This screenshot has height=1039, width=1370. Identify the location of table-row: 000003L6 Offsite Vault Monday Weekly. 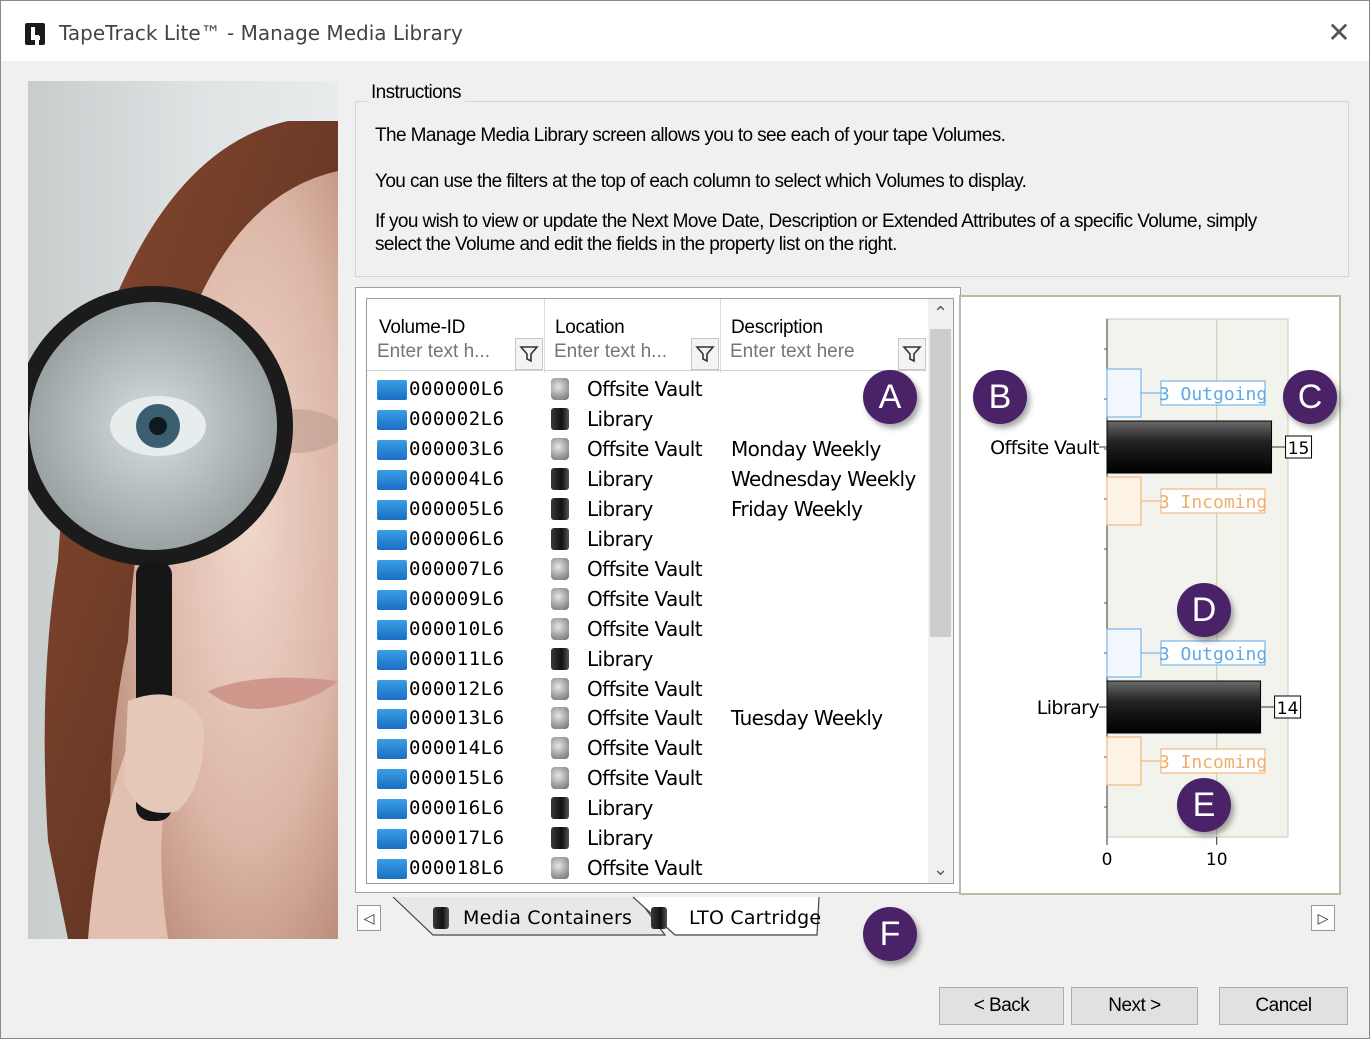
(647, 449).